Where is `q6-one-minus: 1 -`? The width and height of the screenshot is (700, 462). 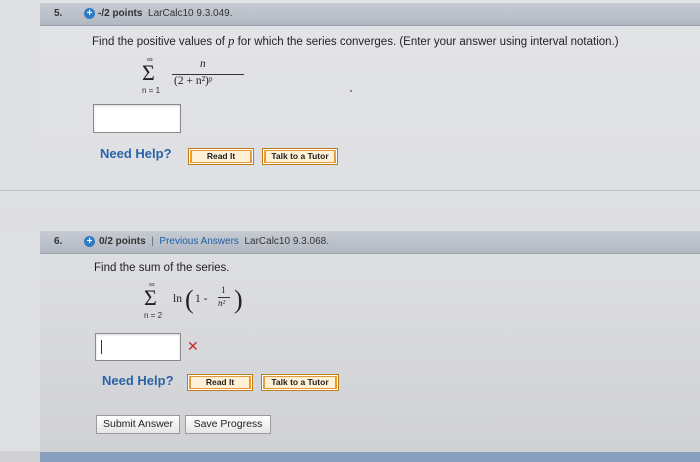
q6-one-minus: 1 - is located at coordinates (201, 299).